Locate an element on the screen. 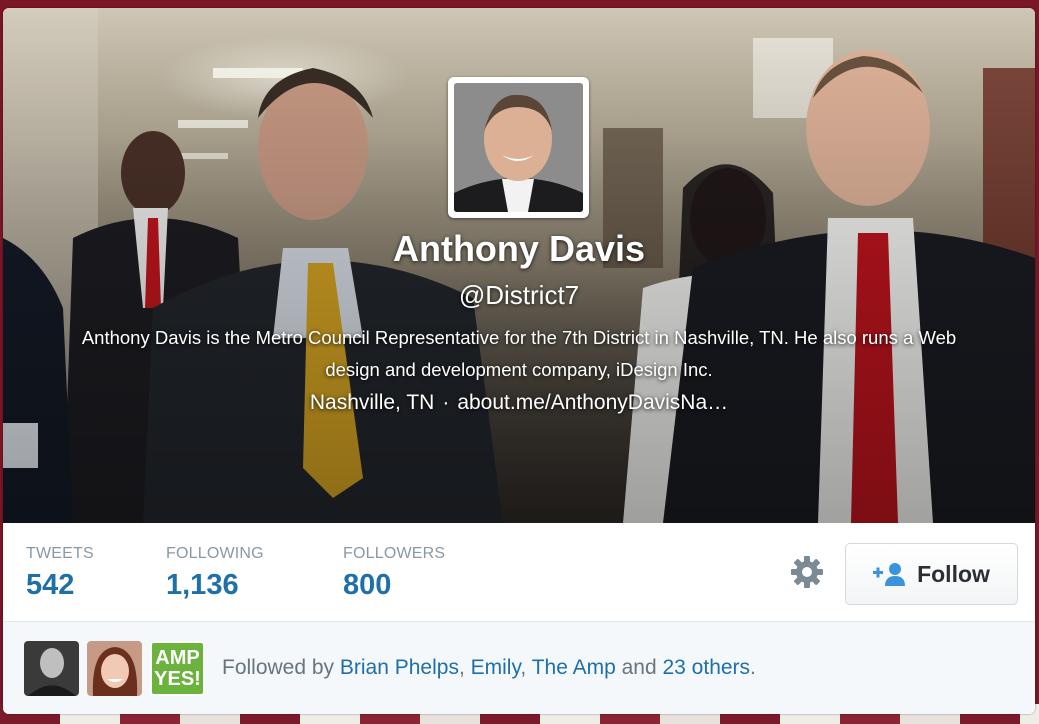  stat-followers: FOLLOWERS 800 is located at coordinates (394, 573).